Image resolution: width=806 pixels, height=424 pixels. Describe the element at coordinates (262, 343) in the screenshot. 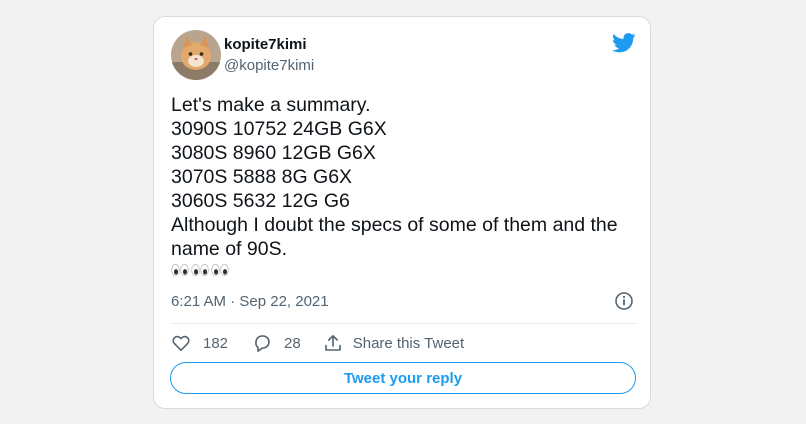

I see `reply-bubble-icon` at that location.